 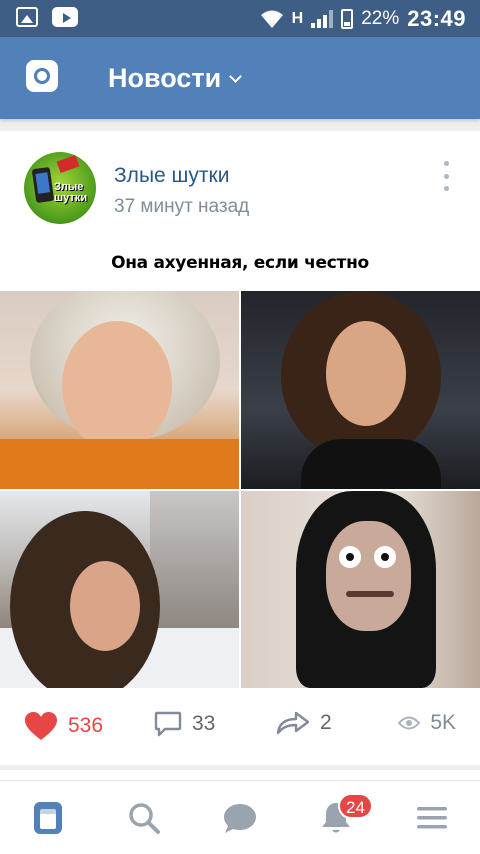 I want to click on messages-icon, so click(x=240, y=818).